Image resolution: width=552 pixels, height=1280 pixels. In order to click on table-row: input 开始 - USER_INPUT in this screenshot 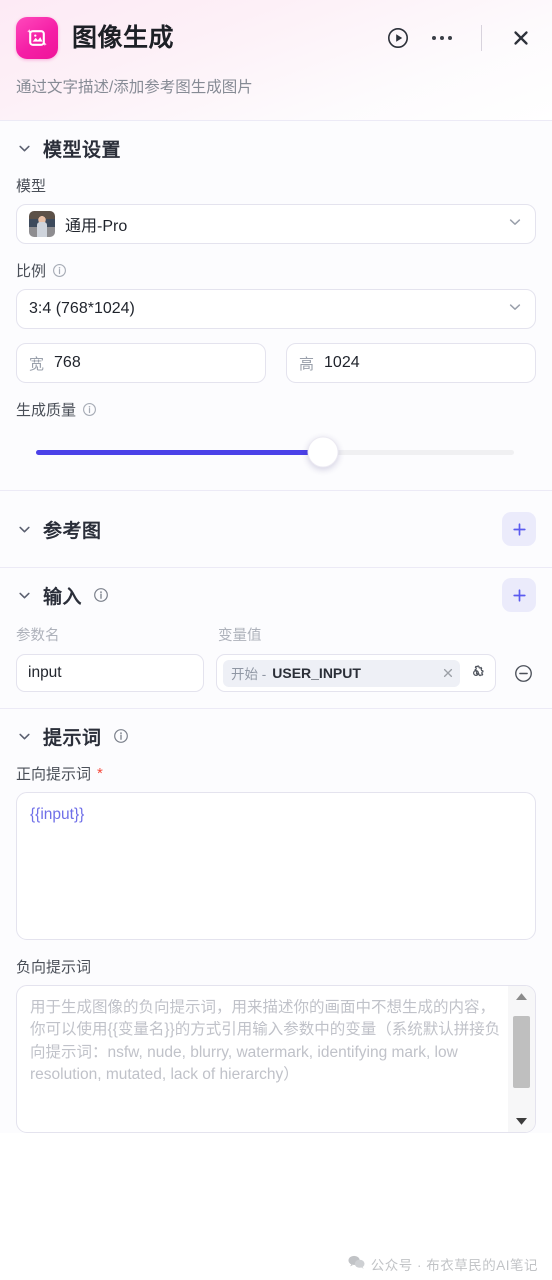, I will do `click(276, 673)`.